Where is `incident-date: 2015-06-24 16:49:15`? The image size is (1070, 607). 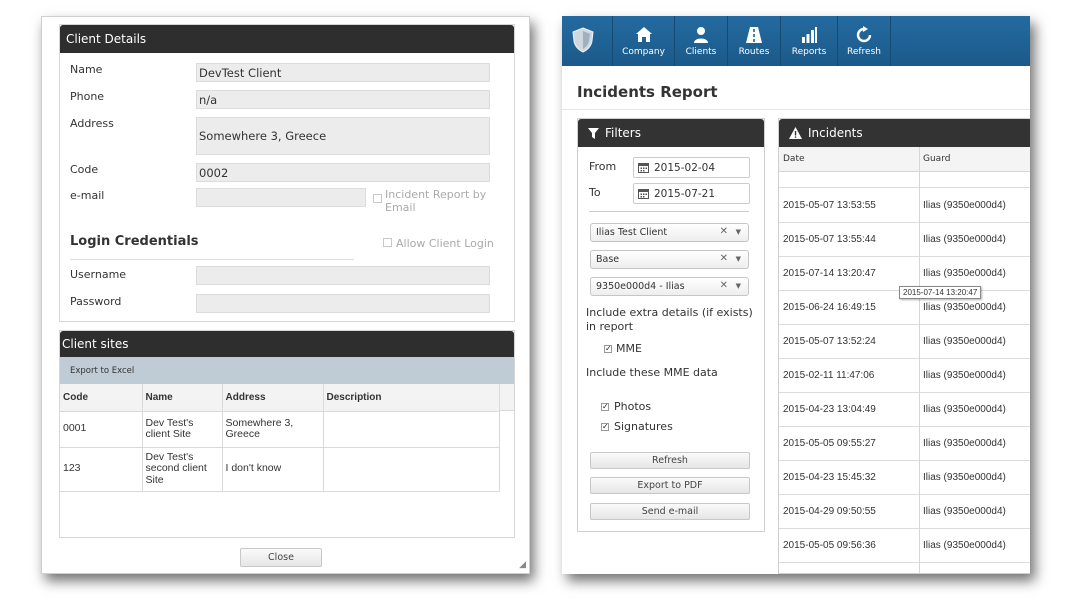
incident-date: 2015-06-24 16:49:15 is located at coordinates (829, 307).